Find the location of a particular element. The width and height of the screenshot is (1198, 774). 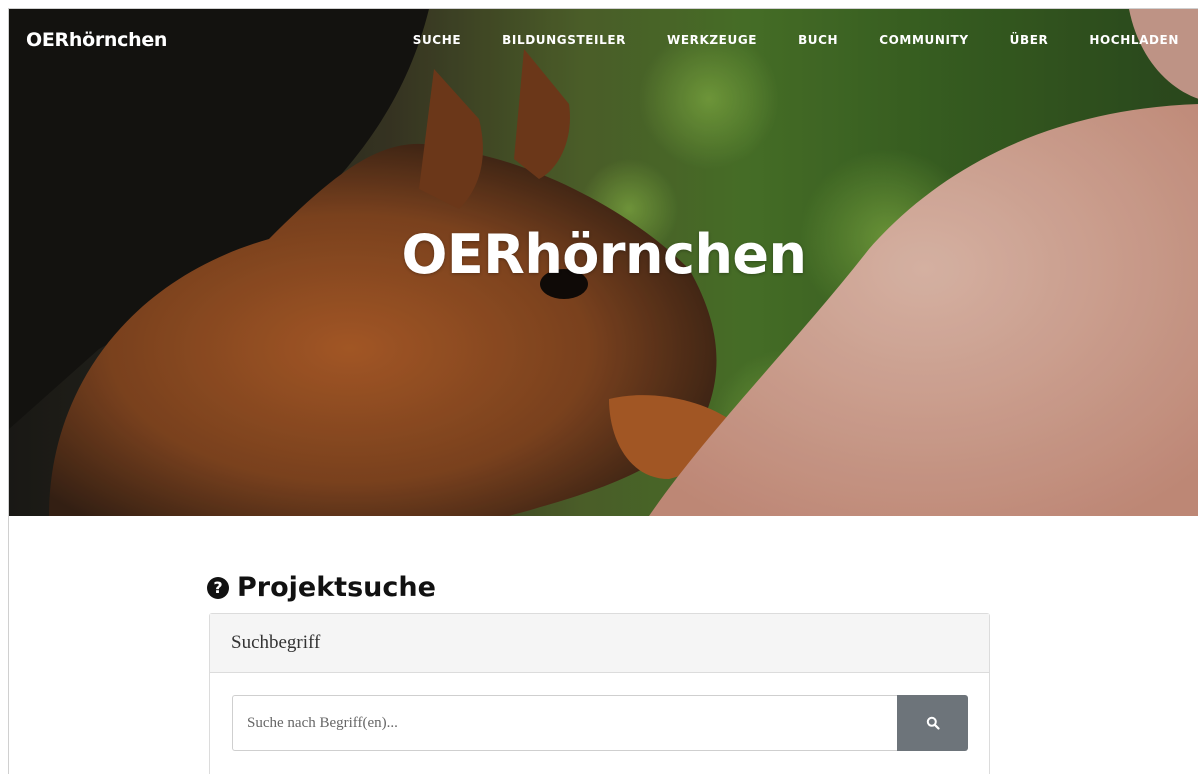

nav-item-buch: BUCH is located at coordinates (818, 40).